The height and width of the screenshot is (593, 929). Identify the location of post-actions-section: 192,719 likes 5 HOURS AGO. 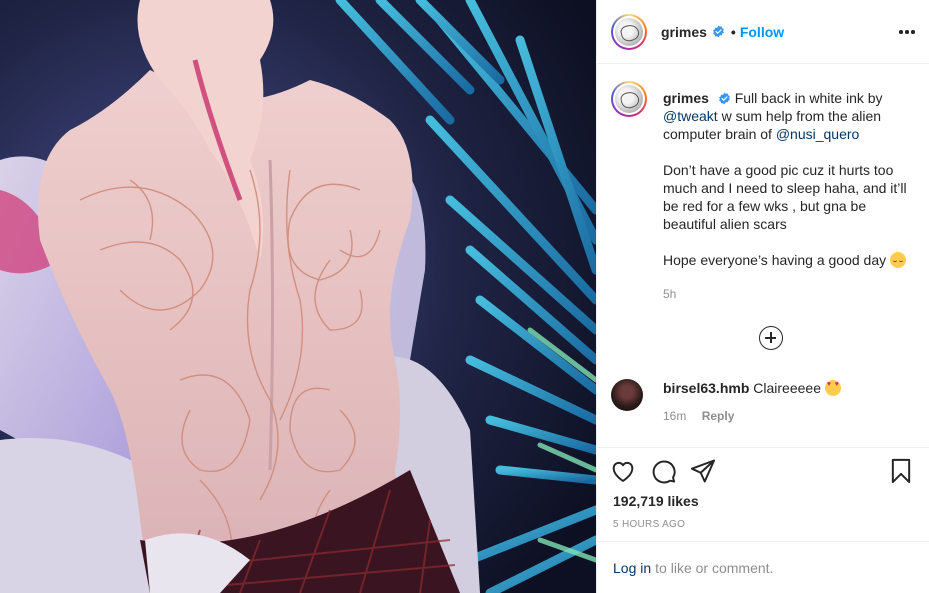
(763, 494).